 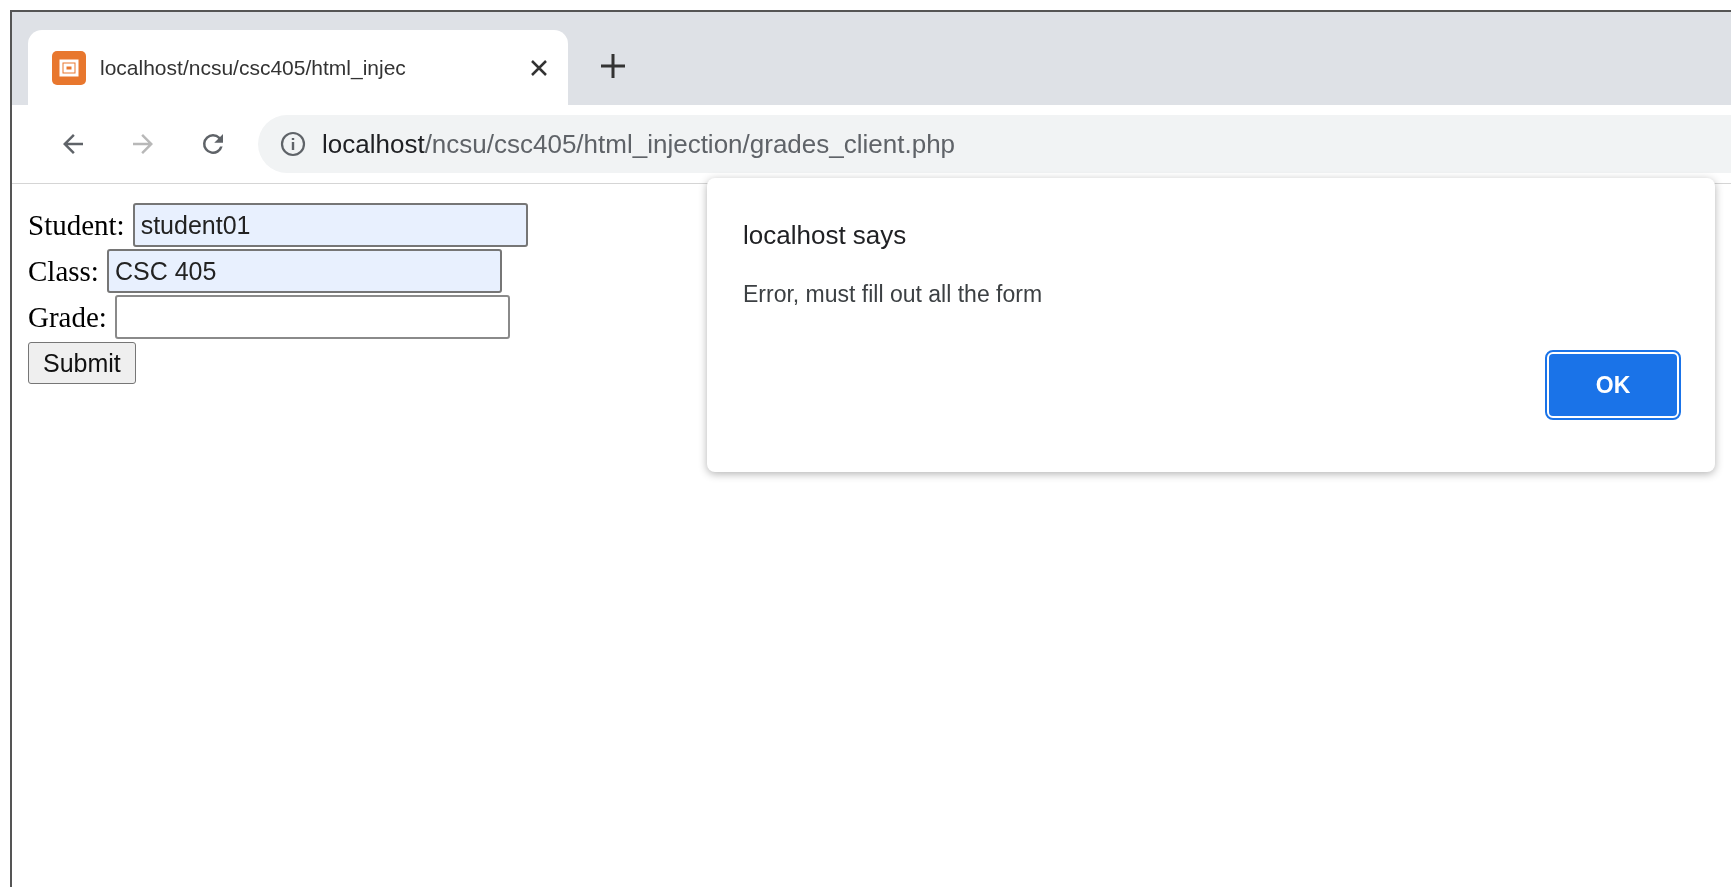 I want to click on ok-button: OK, so click(x=1613, y=385).